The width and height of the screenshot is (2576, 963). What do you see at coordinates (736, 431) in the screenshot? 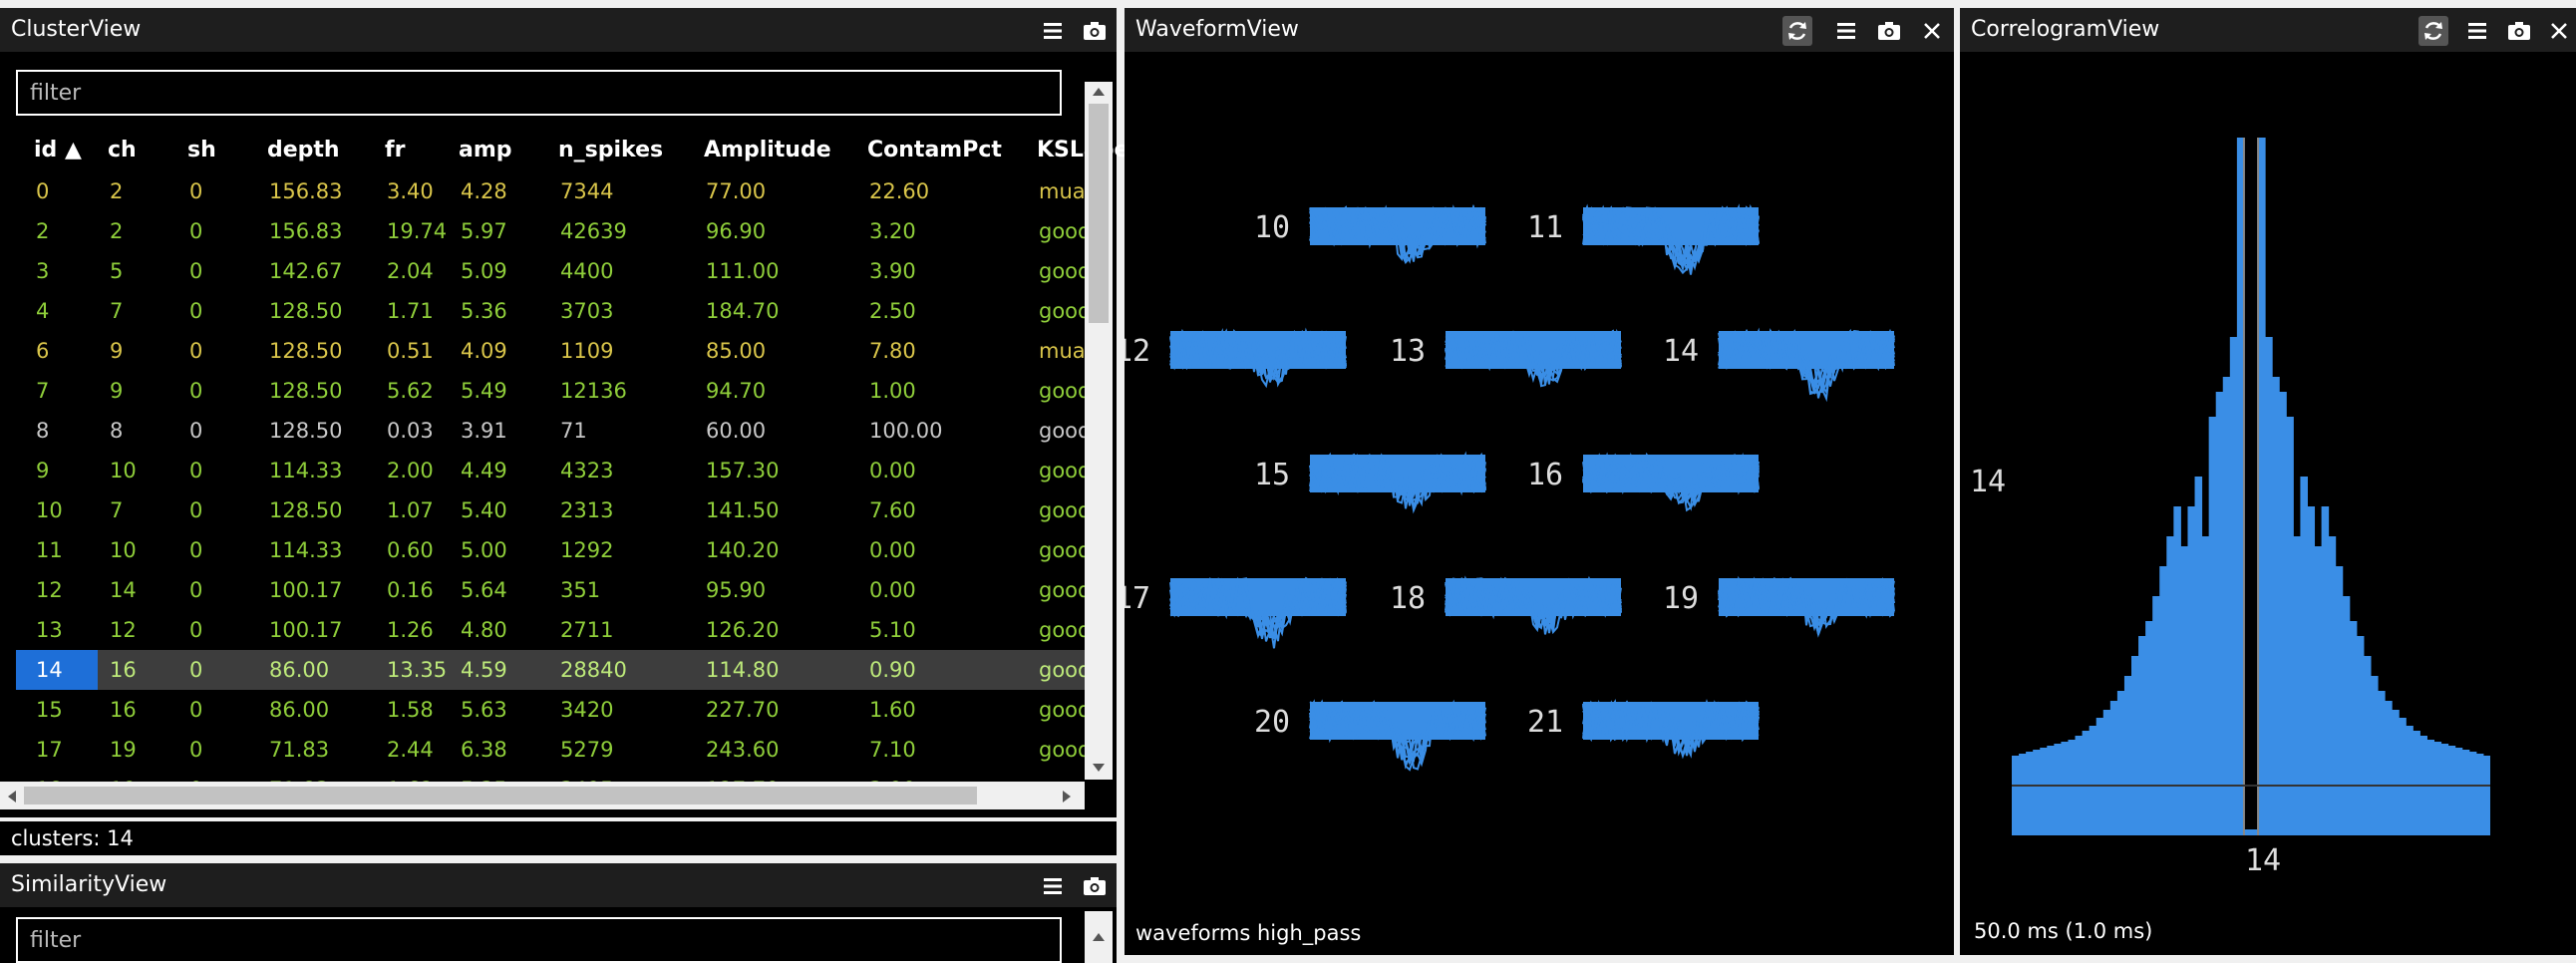
I see `cell-amplitude: 60.00` at bounding box center [736, 431].